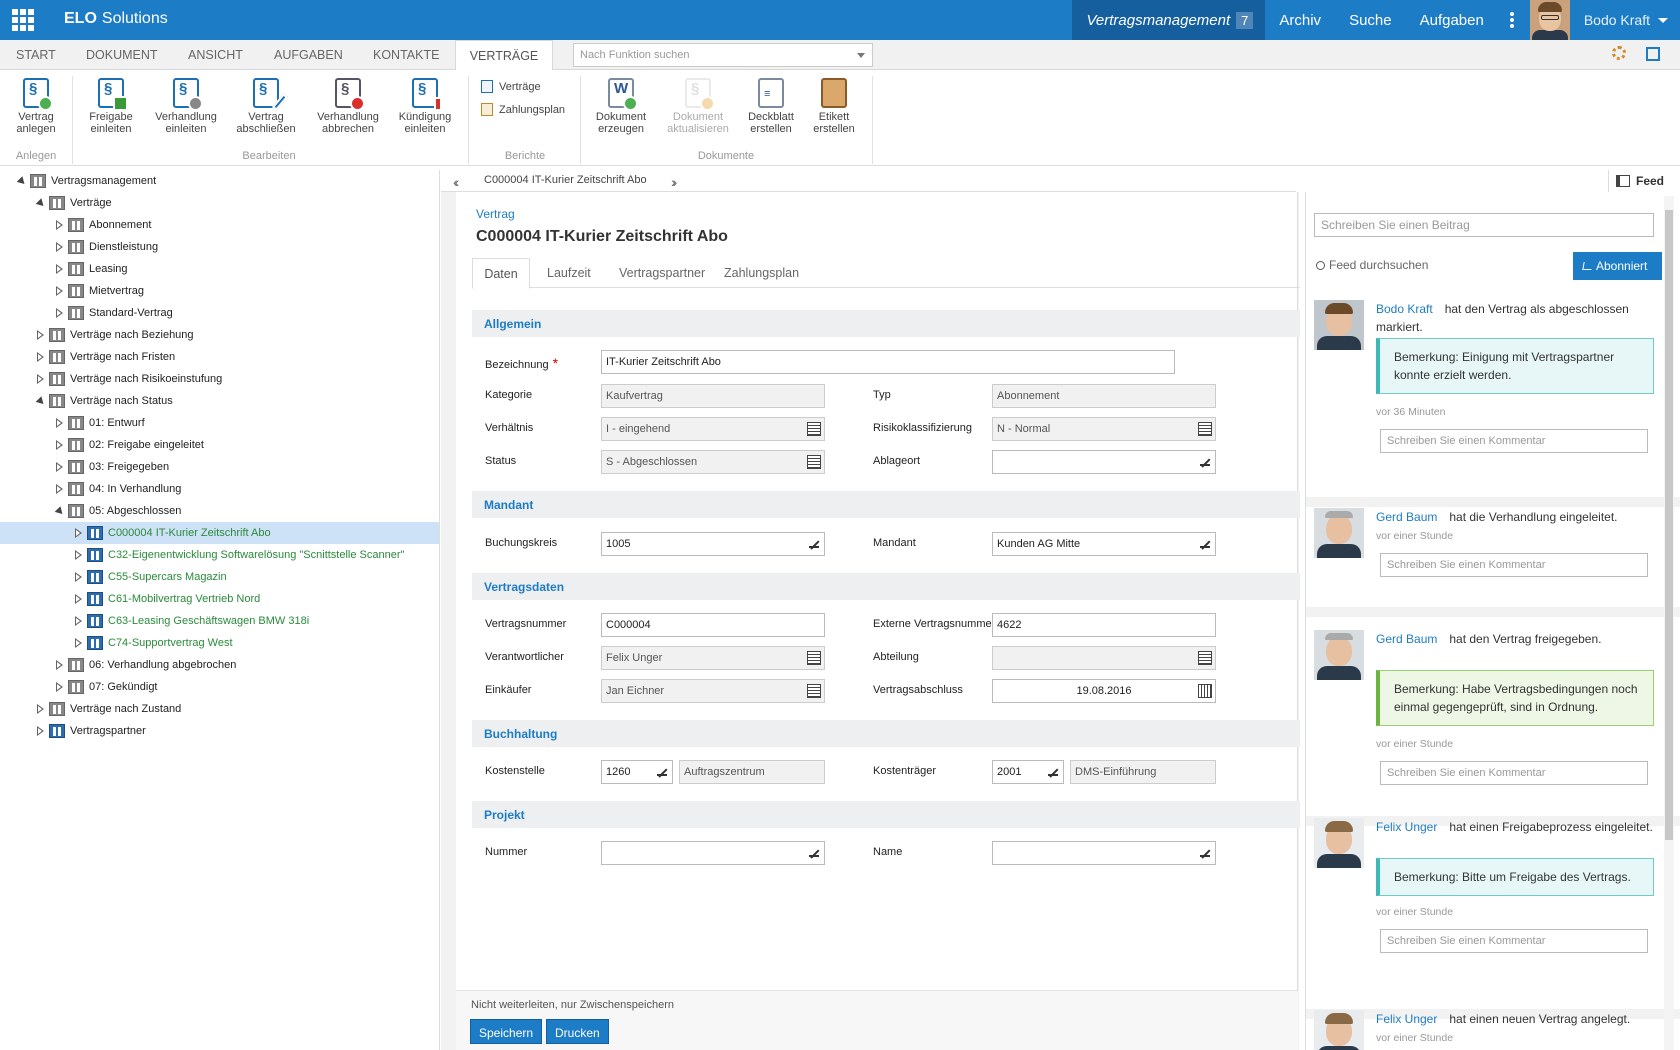 Image resolution: width=1680 pixels, height=1050 pixels. I want to click on status-field: S - Abgeschlossen, so click(713, 462).